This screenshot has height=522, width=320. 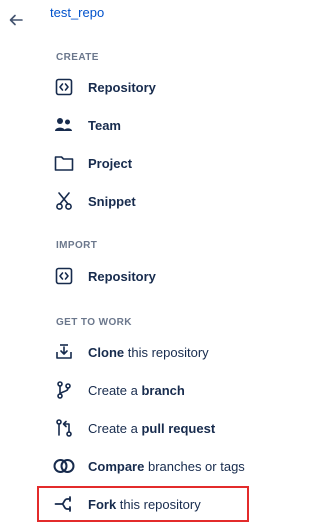 I want to click on create-team-item: Team, so click(x=86, y=125).